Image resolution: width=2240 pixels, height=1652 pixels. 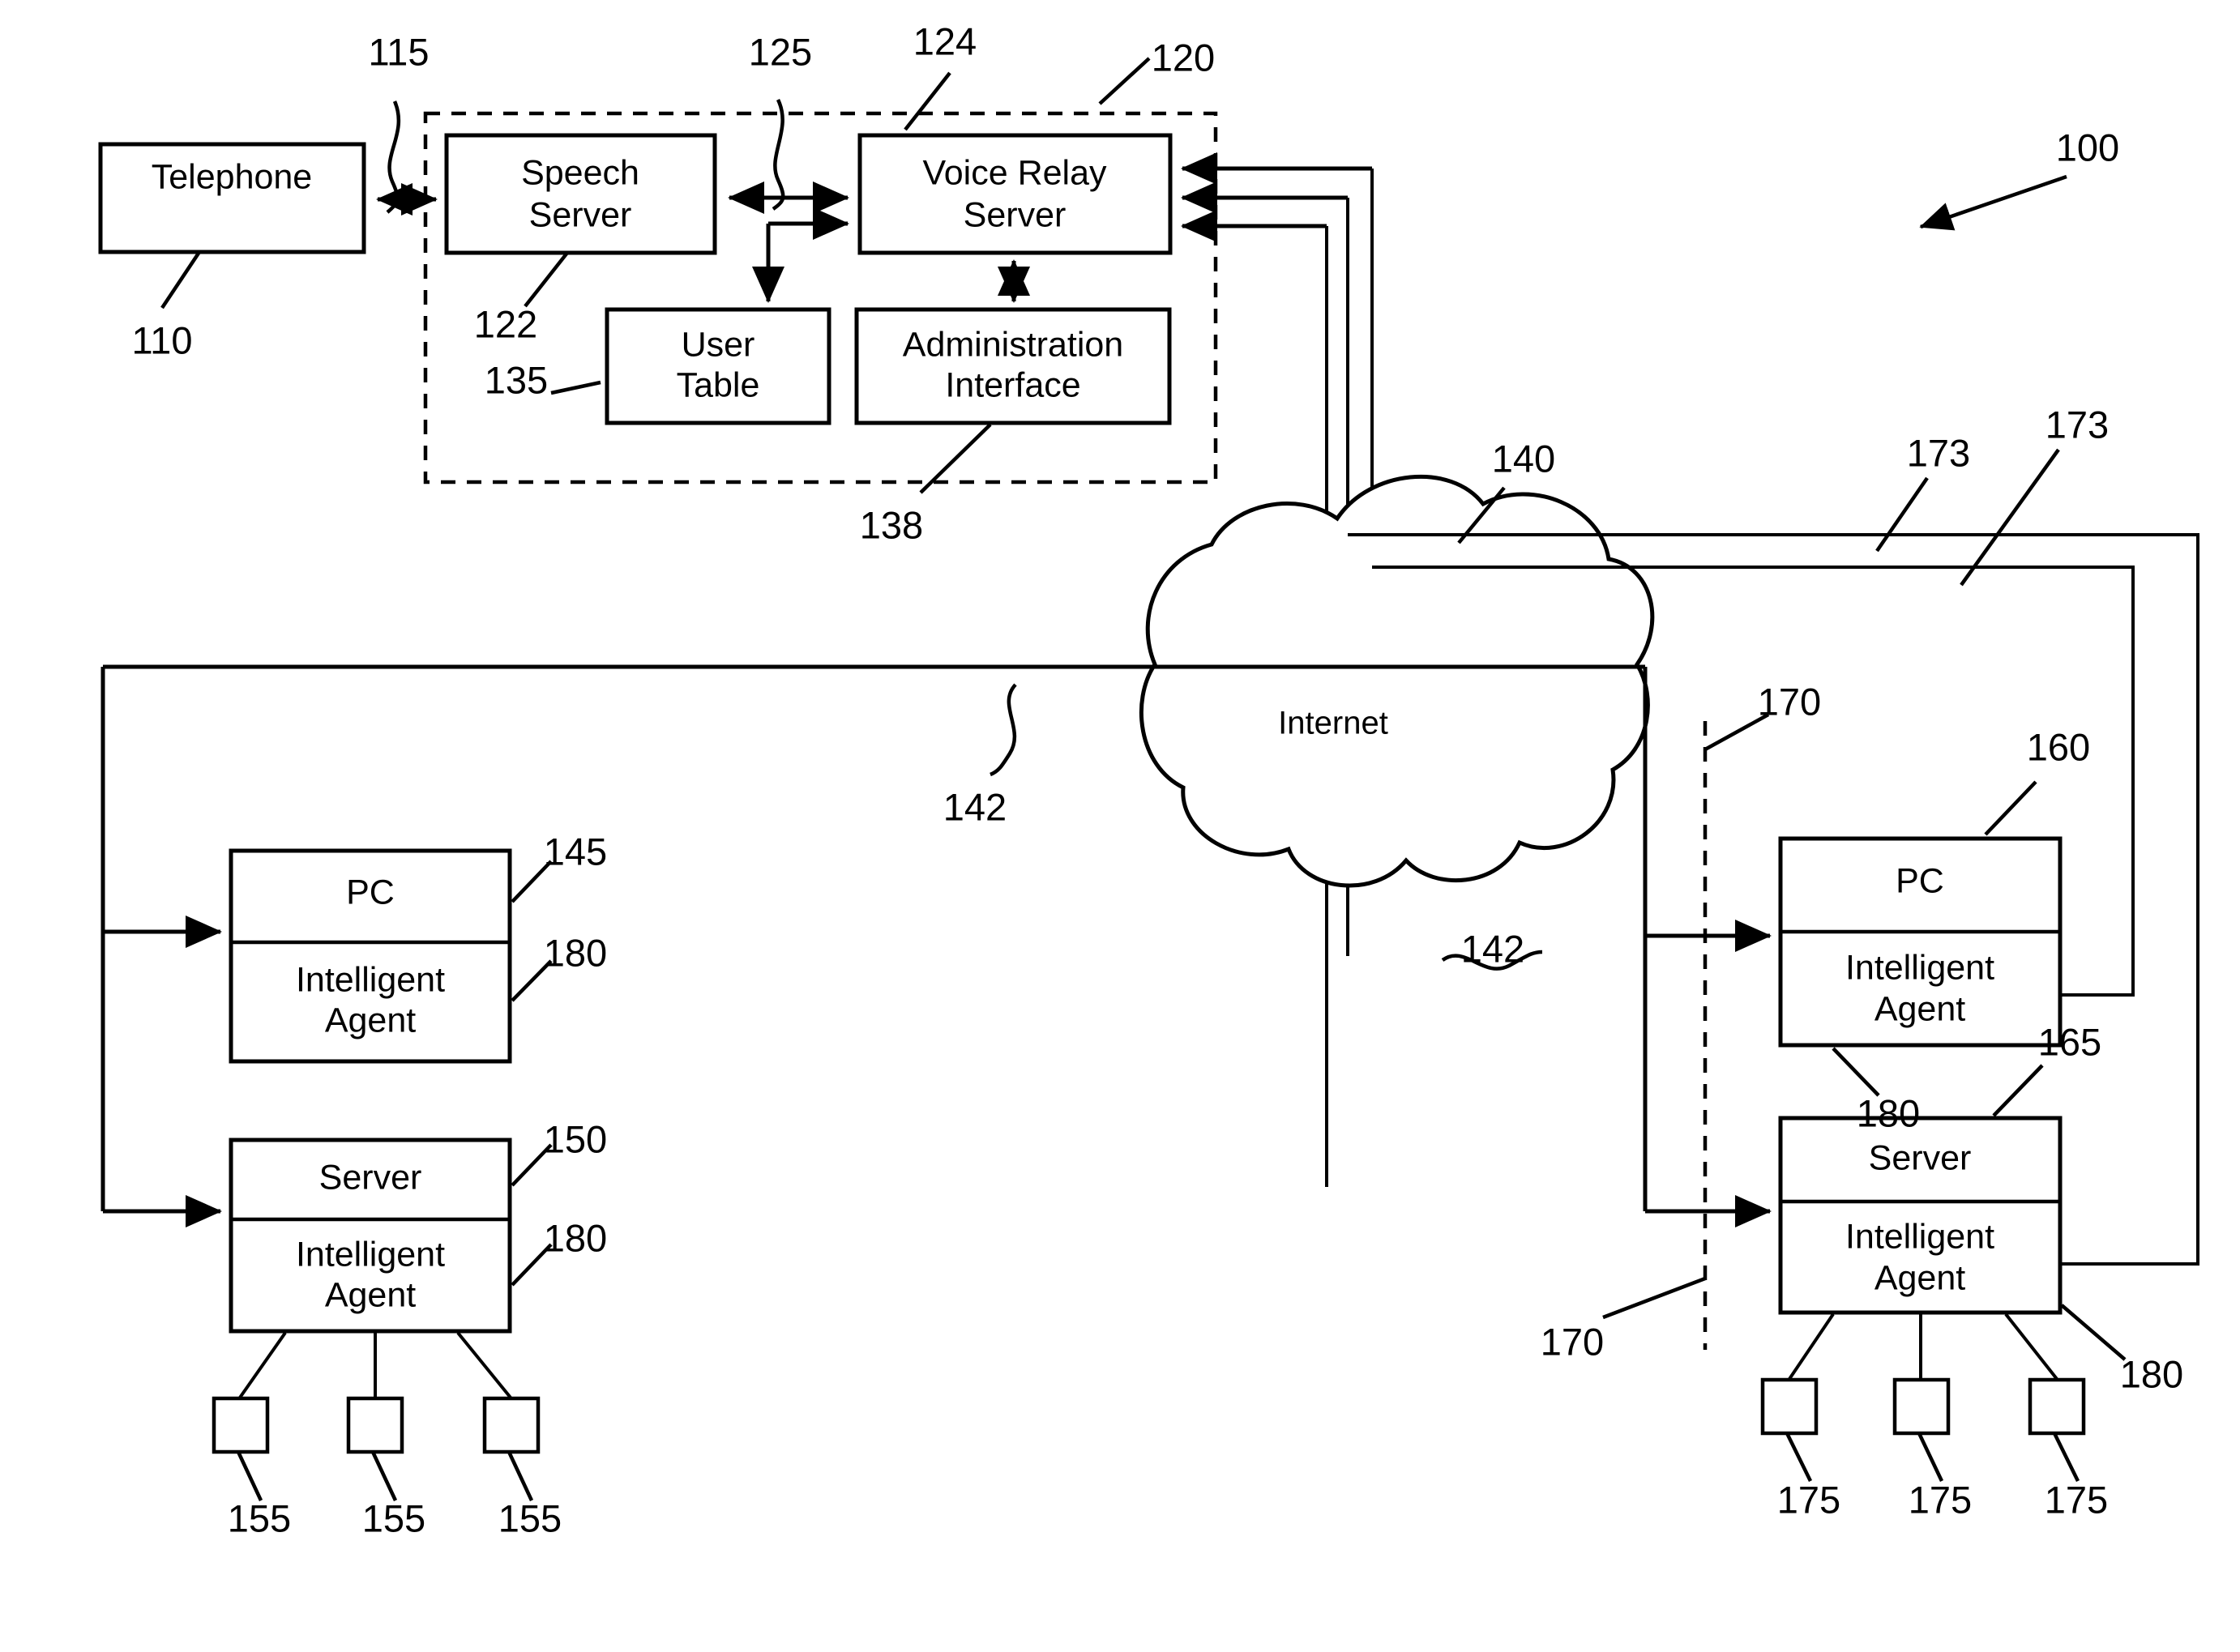 What do you see at coordinates (530, 1517) in the screenshot?
I see `ref-155c: 155` at bounding box center [530, 1517].